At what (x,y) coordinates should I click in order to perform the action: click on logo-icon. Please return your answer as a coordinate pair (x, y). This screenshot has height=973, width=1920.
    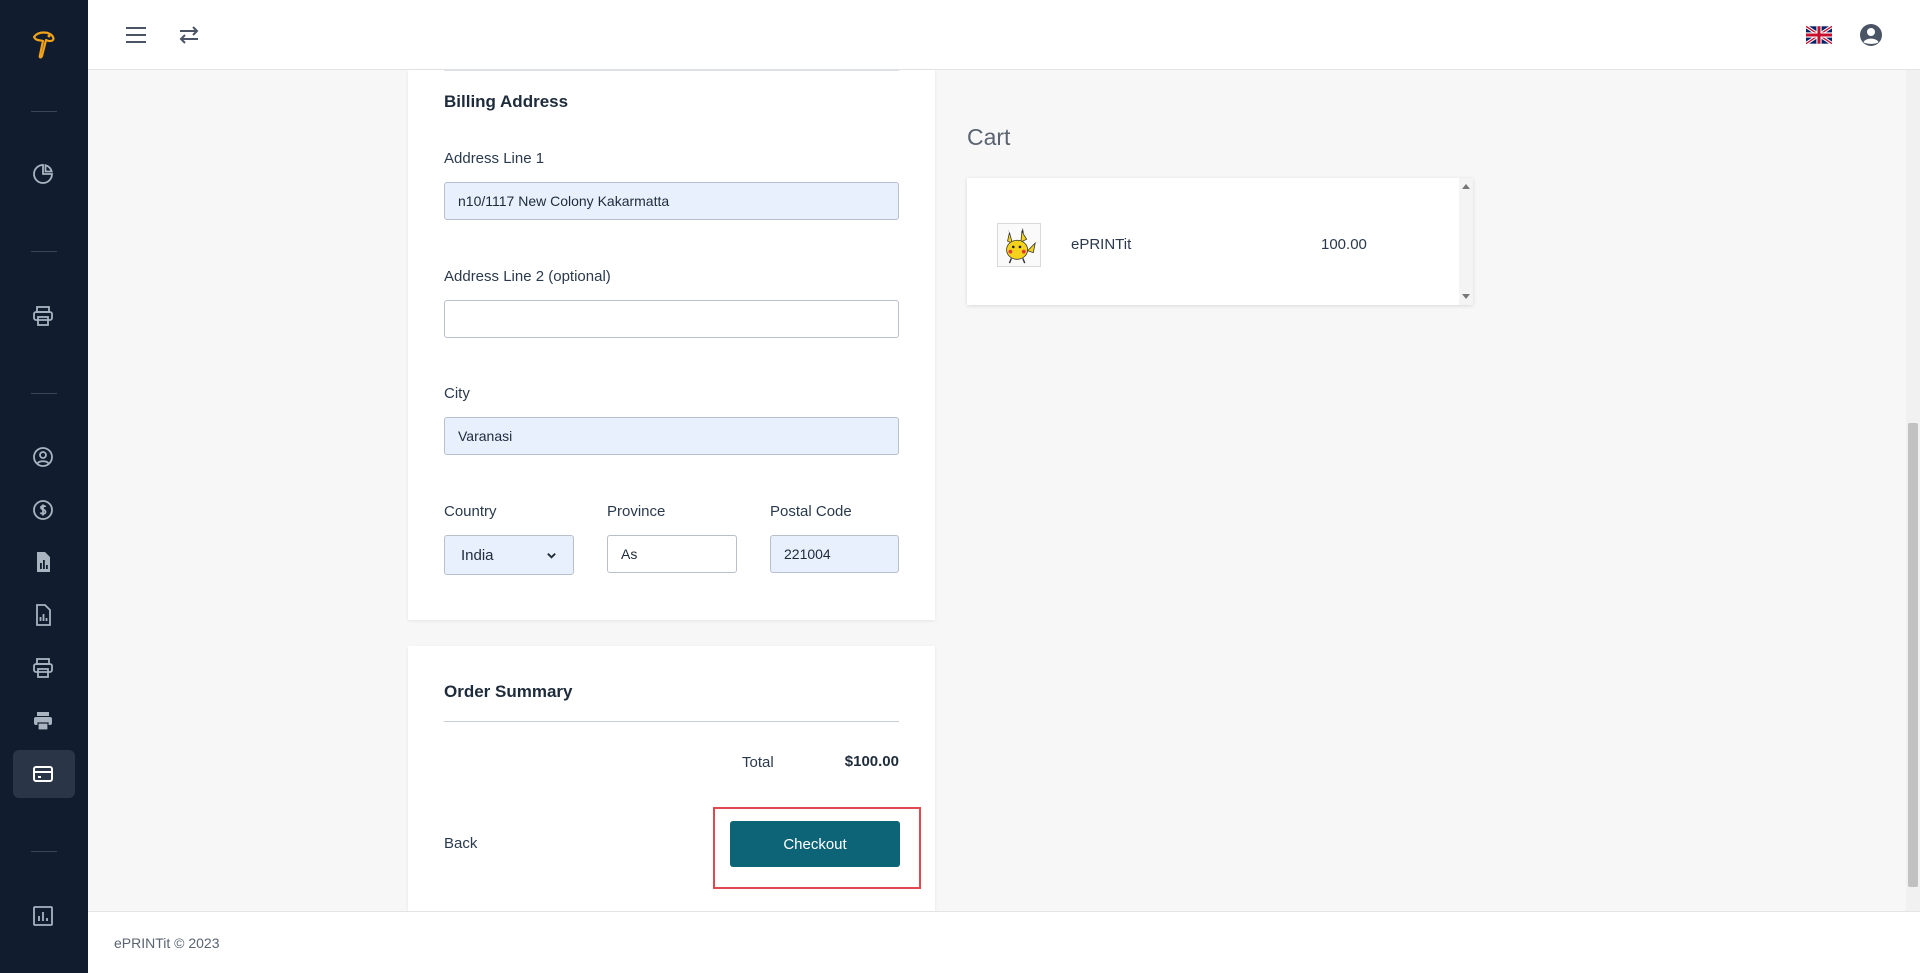
    Looking at the image, I should click on (43, 44).